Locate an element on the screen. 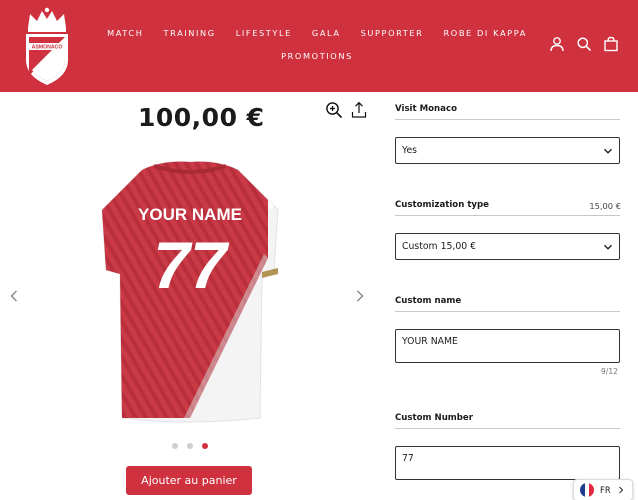  as-monaco-logo: ASMONACO is located at coordinates (47, 46).